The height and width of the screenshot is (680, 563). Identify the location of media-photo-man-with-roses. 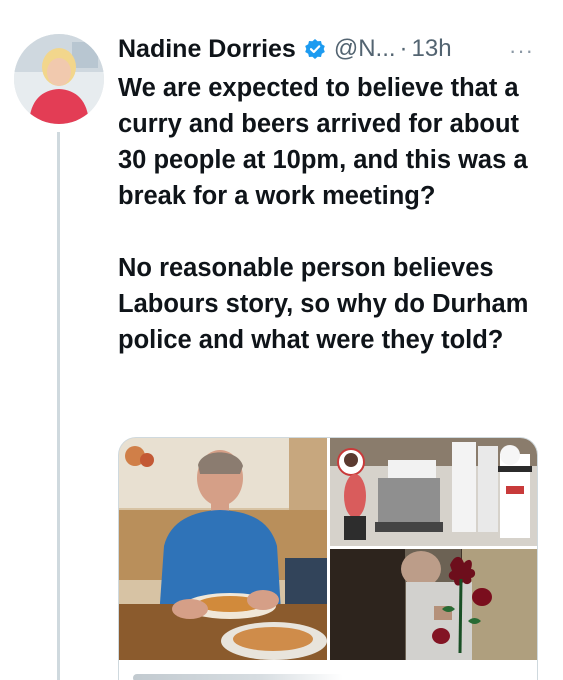
(433, 604).